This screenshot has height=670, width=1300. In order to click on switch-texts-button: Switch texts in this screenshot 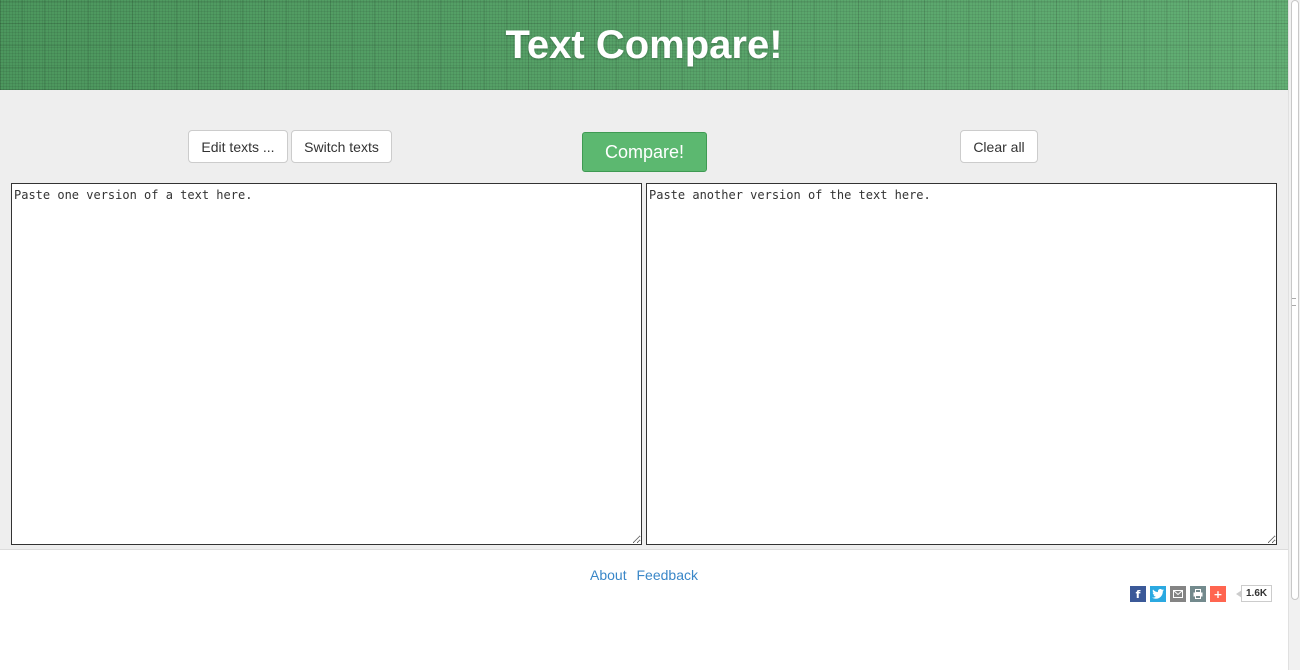, I will do `click(341, 146)`.